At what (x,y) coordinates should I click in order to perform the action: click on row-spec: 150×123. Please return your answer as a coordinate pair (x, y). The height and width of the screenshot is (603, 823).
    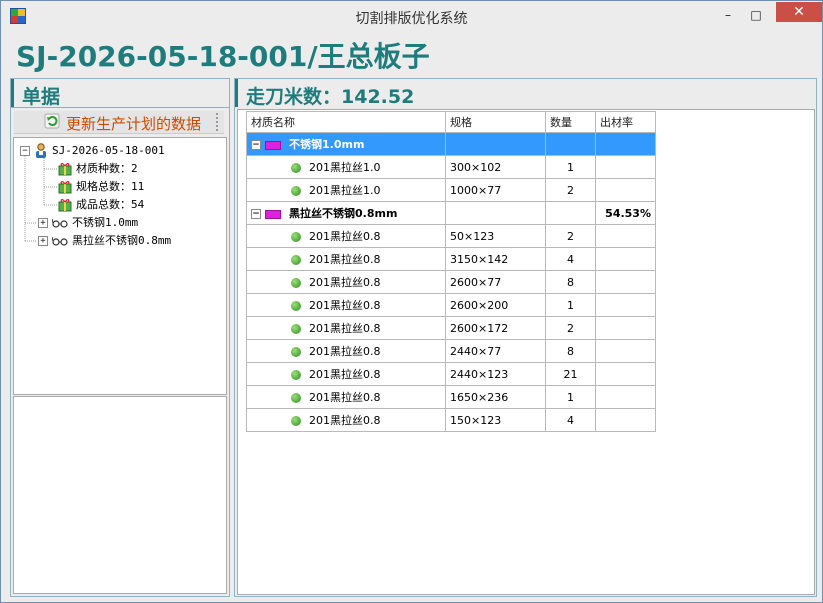
    Looking at the image, I should click on (495, 420).